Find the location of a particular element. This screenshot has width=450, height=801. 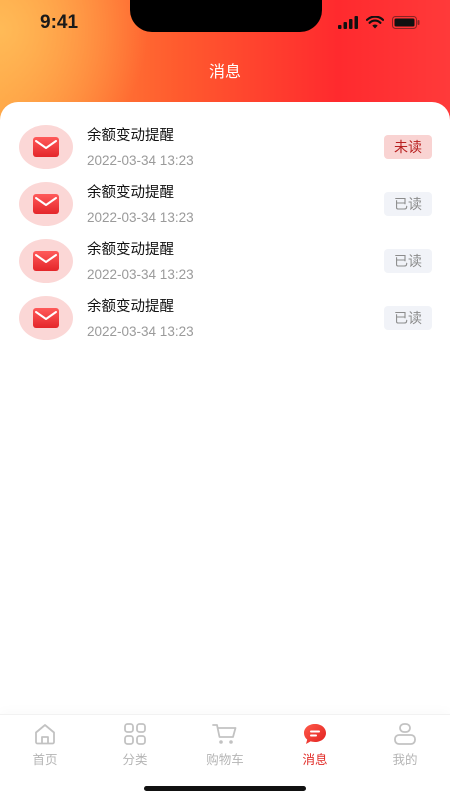

status-bar: 9:41 is located at coordinates (225, 24).